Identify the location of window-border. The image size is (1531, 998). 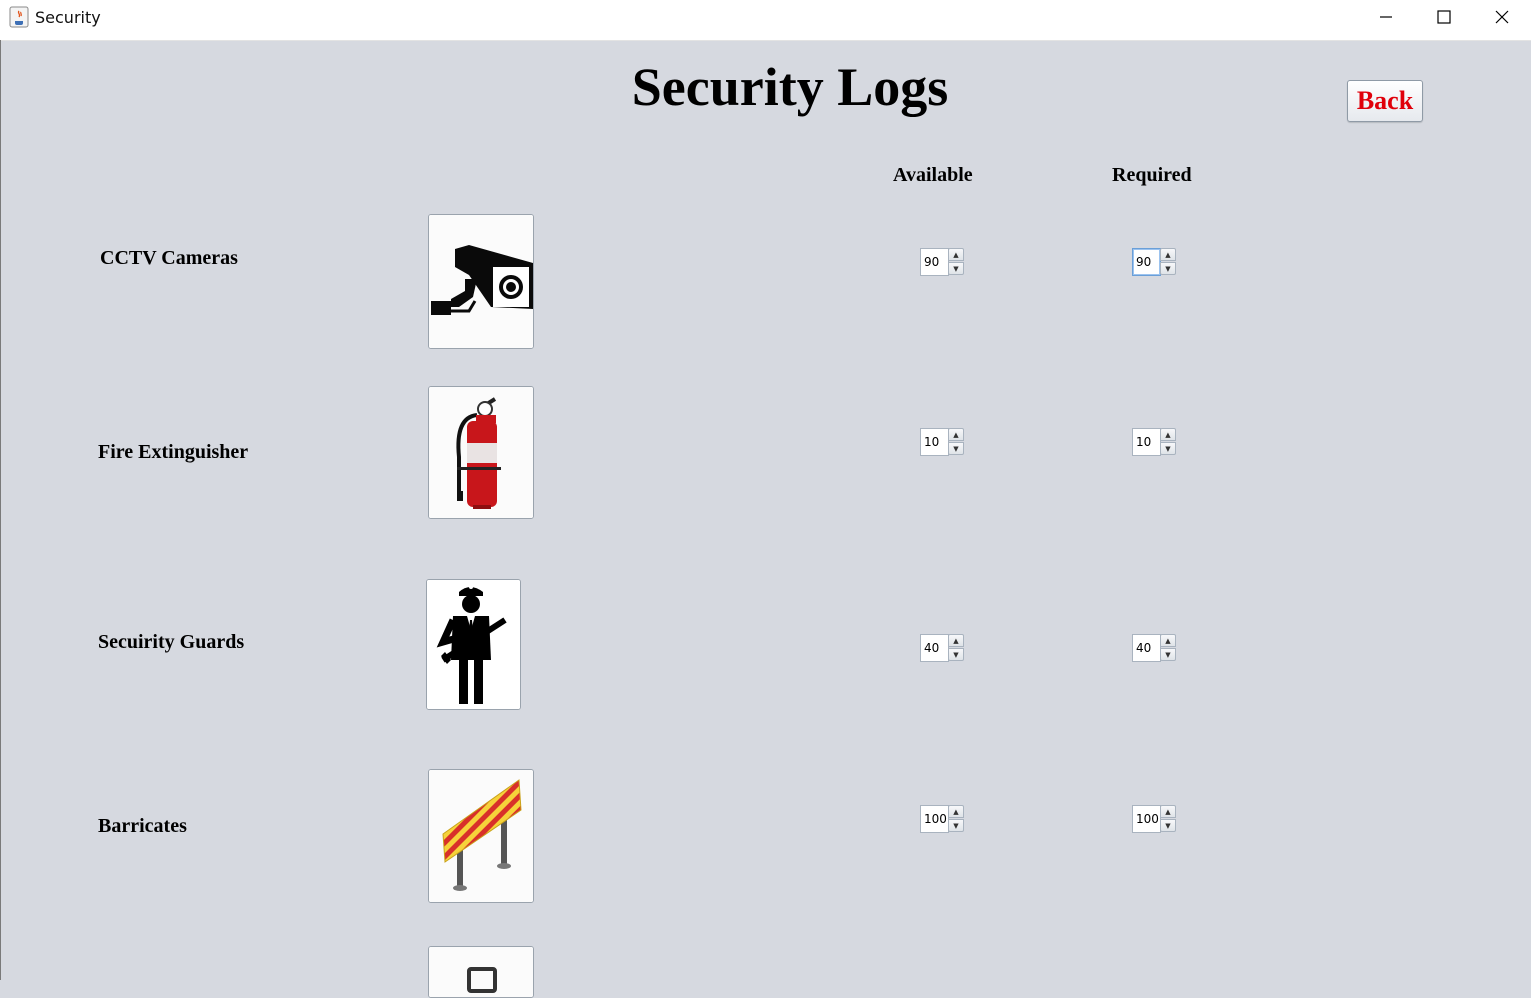
(0, 510).